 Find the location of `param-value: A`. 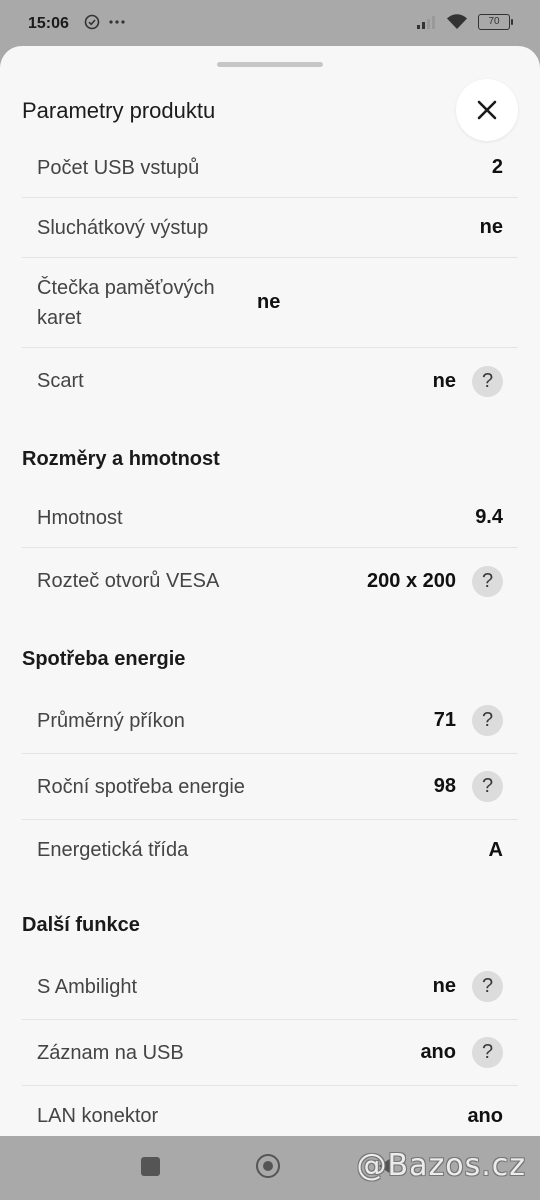

param-value: A is located at coordinates (495, 849).